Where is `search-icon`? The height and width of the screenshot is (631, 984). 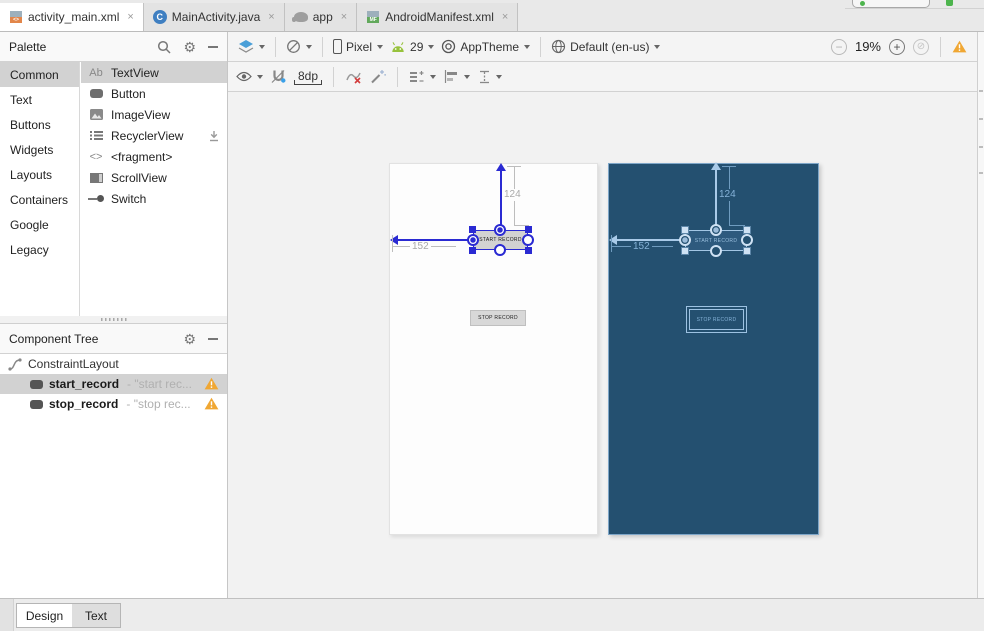 search-icon is located at coordinates (164, 47).